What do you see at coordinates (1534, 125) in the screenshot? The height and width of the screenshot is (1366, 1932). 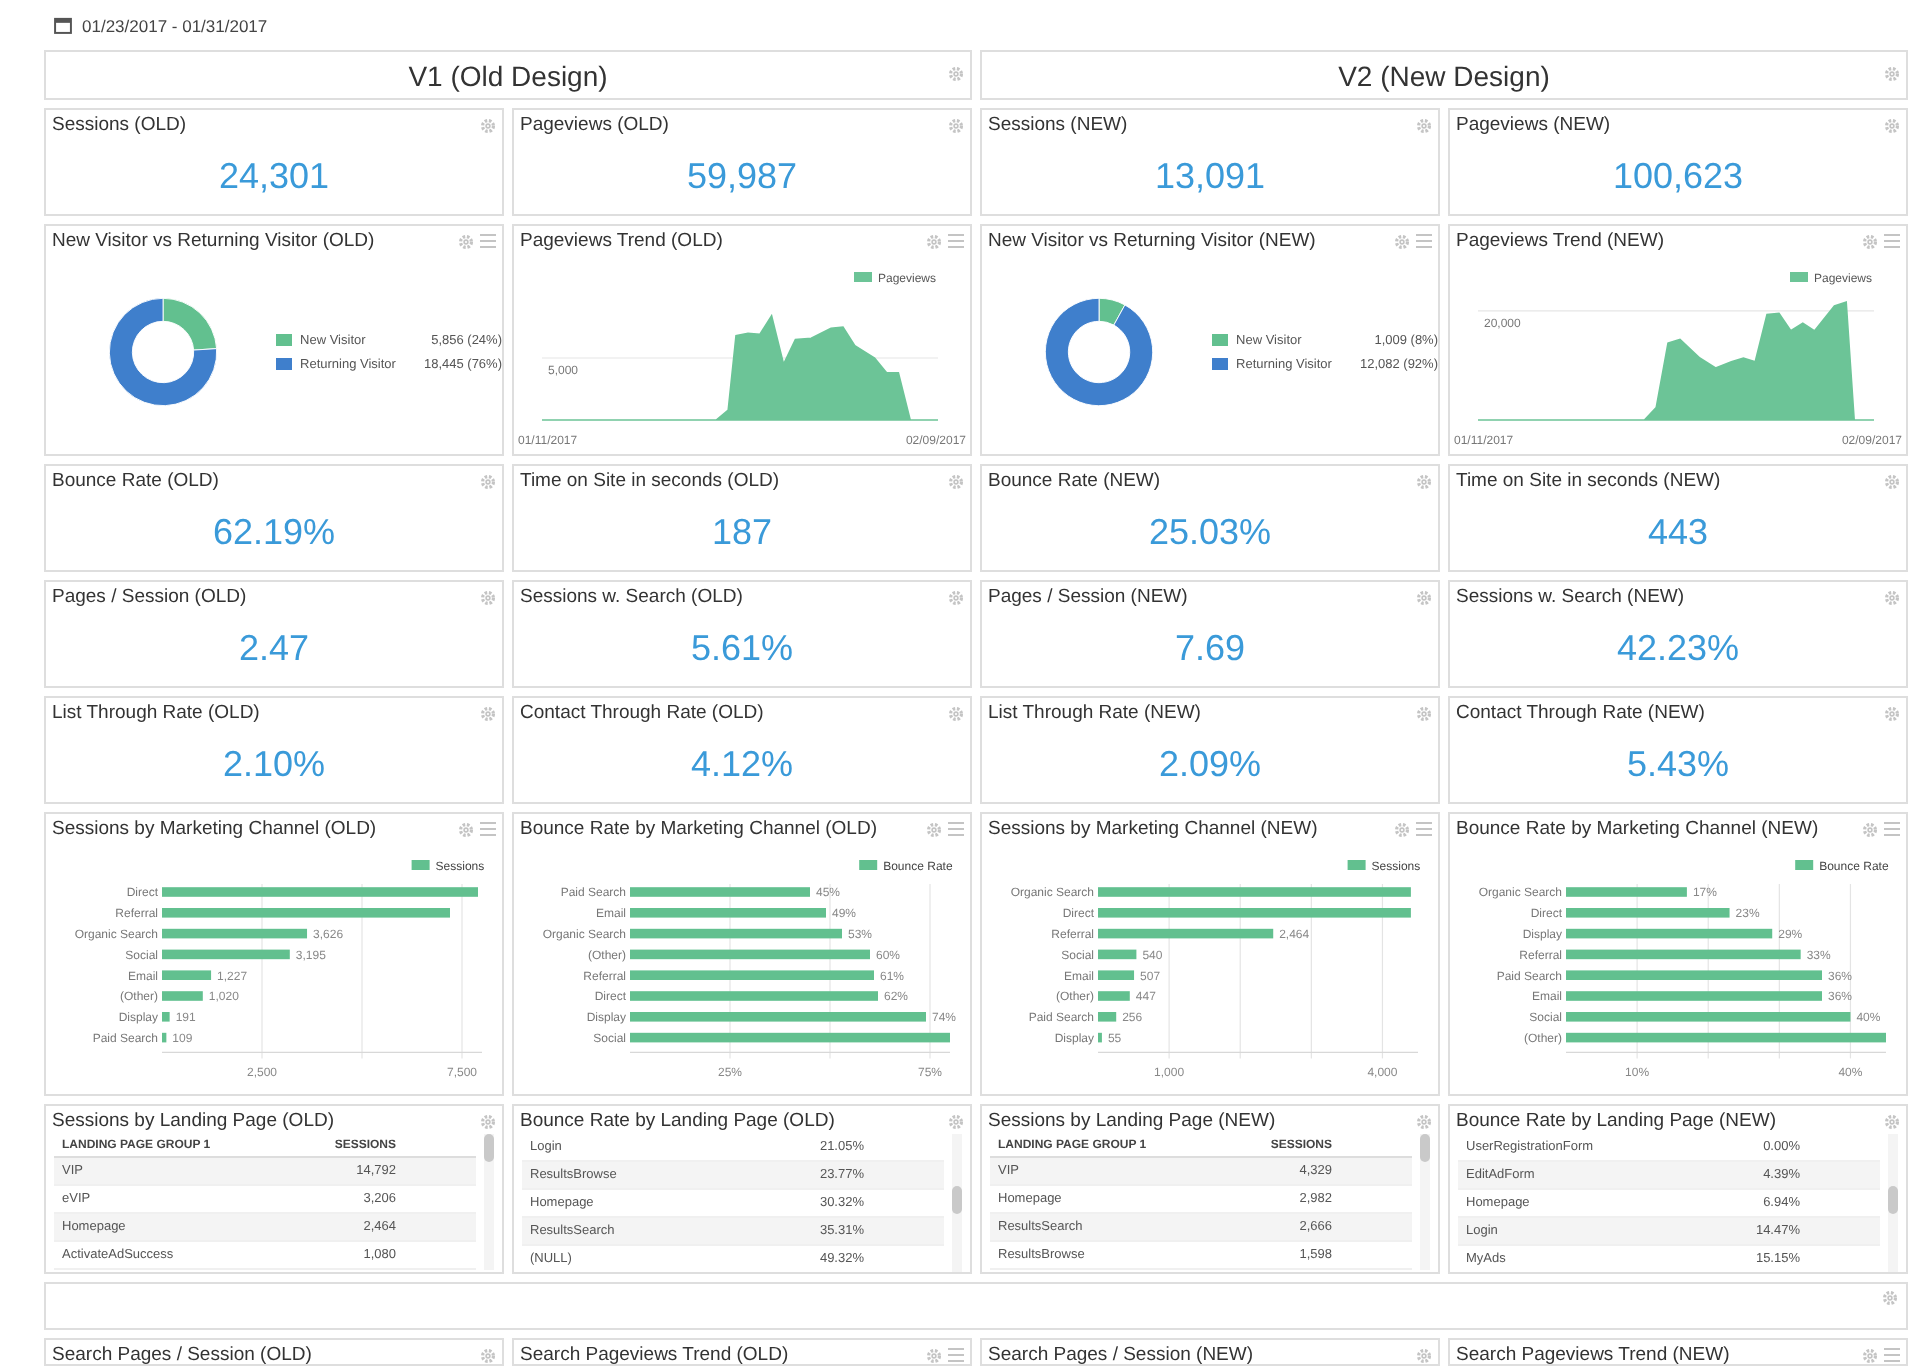 I see `widget-title: Pageviews (NEW)` at bounding box center [1534, 125].